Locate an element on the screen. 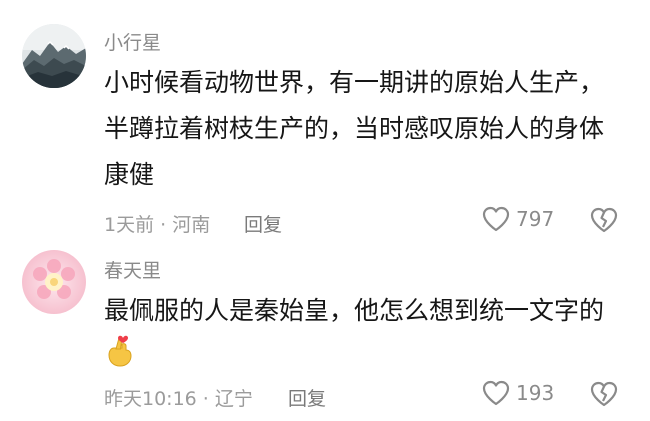 This screenshot has width=650, height=421. username: 小行星 is located at coordinates (132, 41).